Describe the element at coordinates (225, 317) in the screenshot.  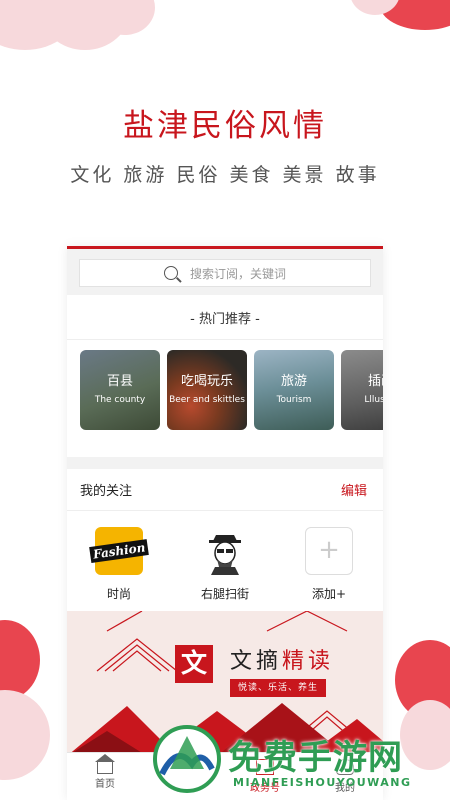
I see `hot-recommend-heading: - 热门推荐 -` at that location.